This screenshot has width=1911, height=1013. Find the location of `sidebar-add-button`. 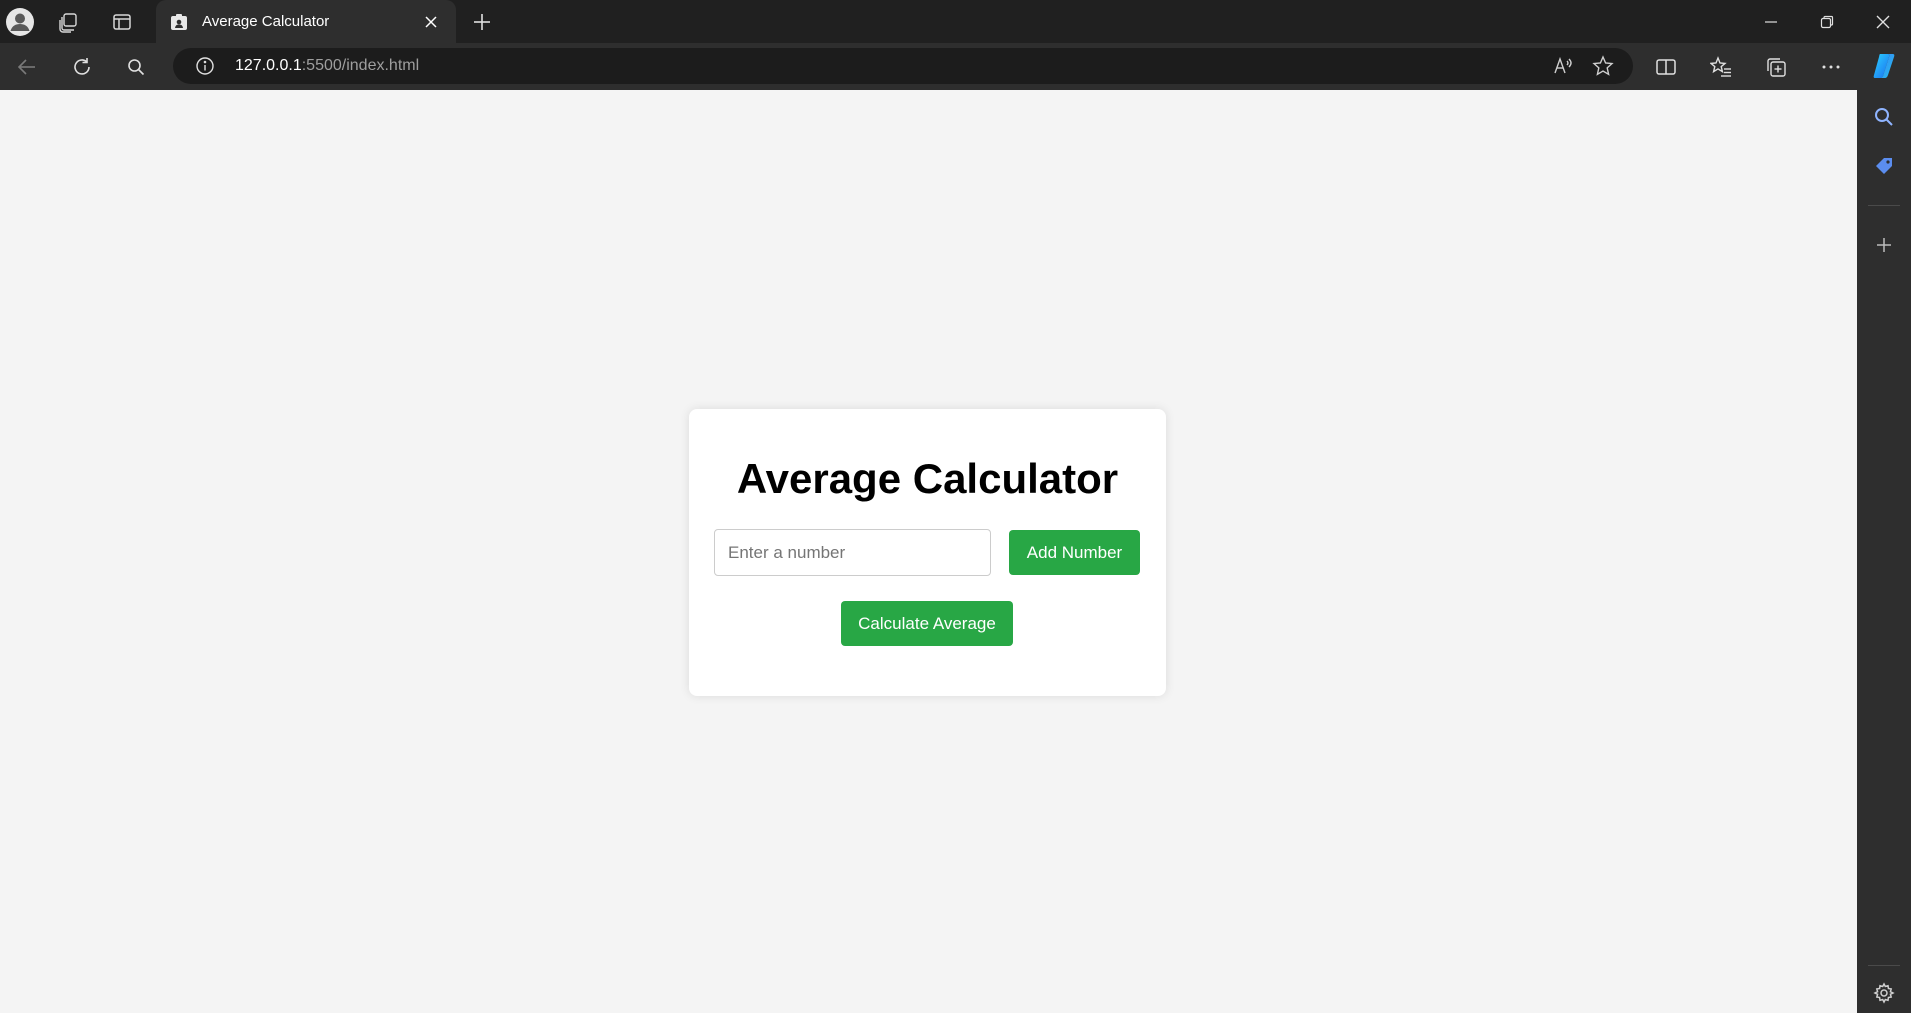

sidebar-add-button is located at coordinates (1884, 245).